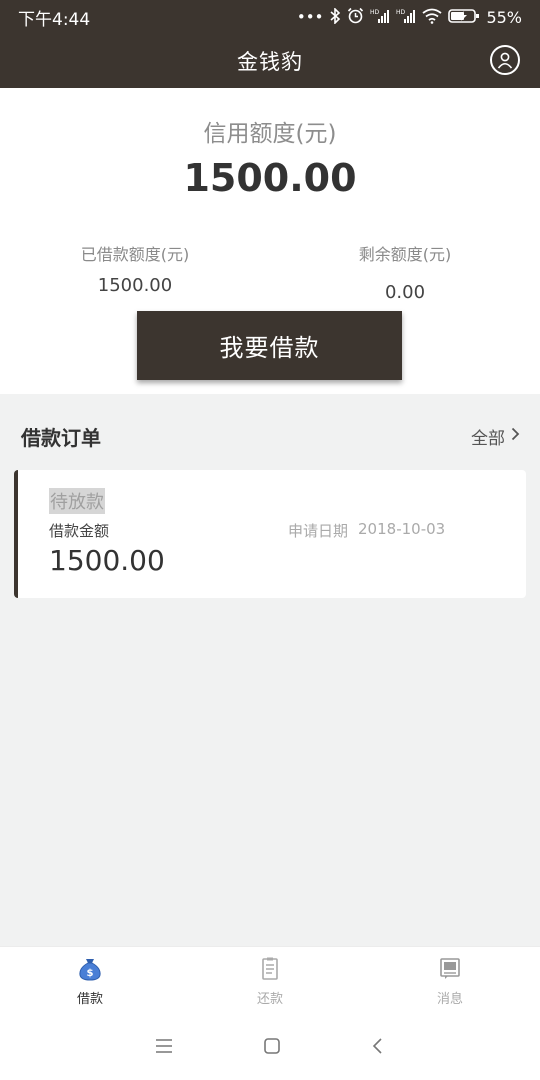 The width and height of the screenshot is (540, 1080). I want to click on tab-loan: $ 借款, so click(90, 981).